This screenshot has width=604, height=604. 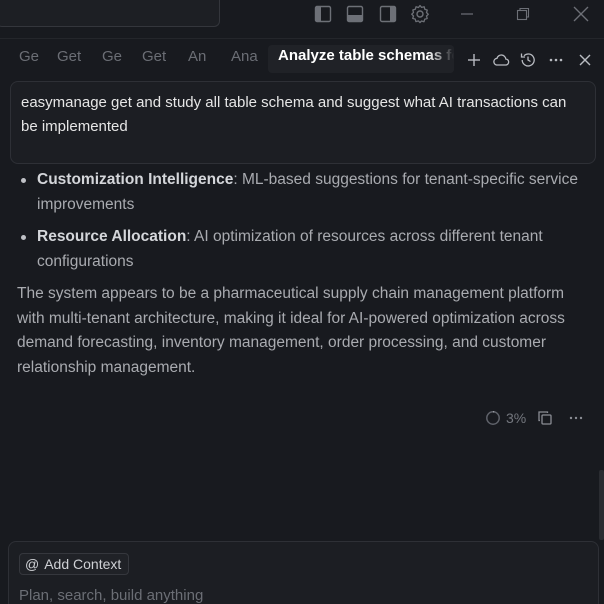 What do you see at coordinates (601, 505) in the screenshot?
I see `chat-scrollbar` at bounding box center [601, 505].